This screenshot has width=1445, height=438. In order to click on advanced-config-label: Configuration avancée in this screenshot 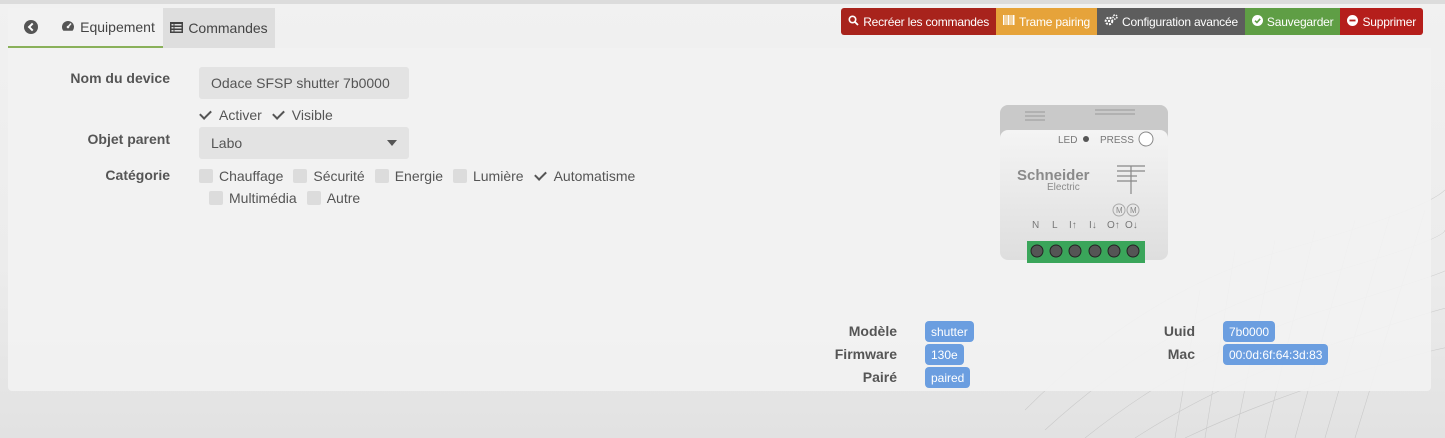, I will do `click(1180, 21)`.